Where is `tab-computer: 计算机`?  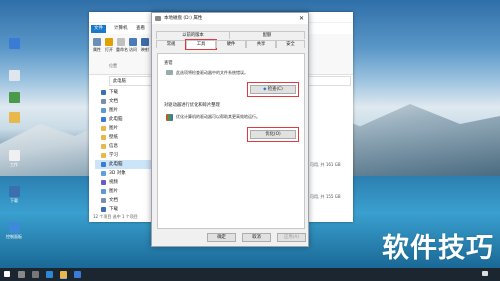 tab-computer: 计算机 is located at coordinates (121, 29).